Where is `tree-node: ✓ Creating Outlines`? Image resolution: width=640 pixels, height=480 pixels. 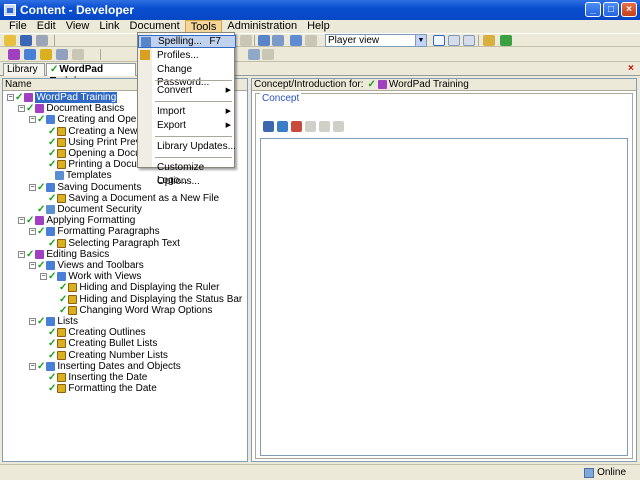
tree-node: ✓ Creating Outlines is located at coordinates (93, 332).